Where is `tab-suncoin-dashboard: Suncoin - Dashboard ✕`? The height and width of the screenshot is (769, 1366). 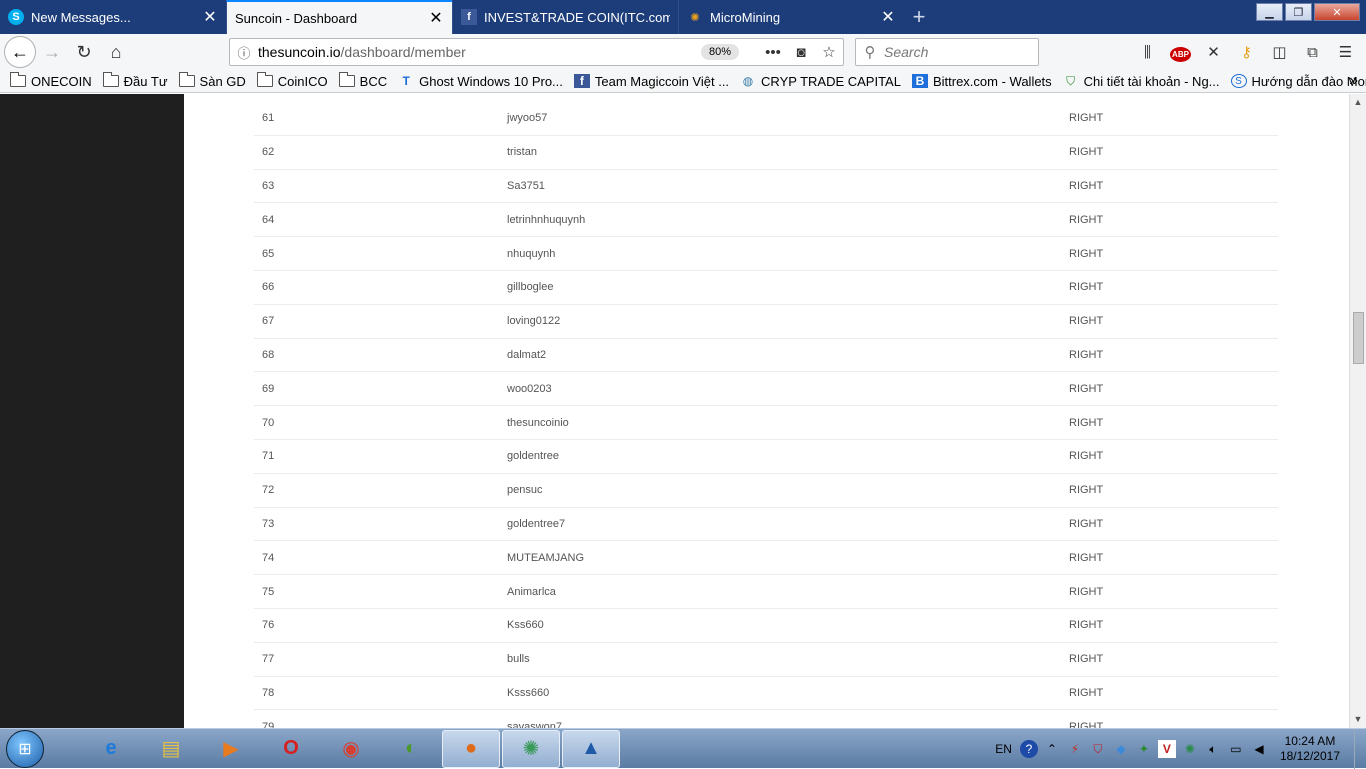
tab-suncoin-dashboard: Suncoin - Dashboard ✕ is located at coordinates (339, 17).